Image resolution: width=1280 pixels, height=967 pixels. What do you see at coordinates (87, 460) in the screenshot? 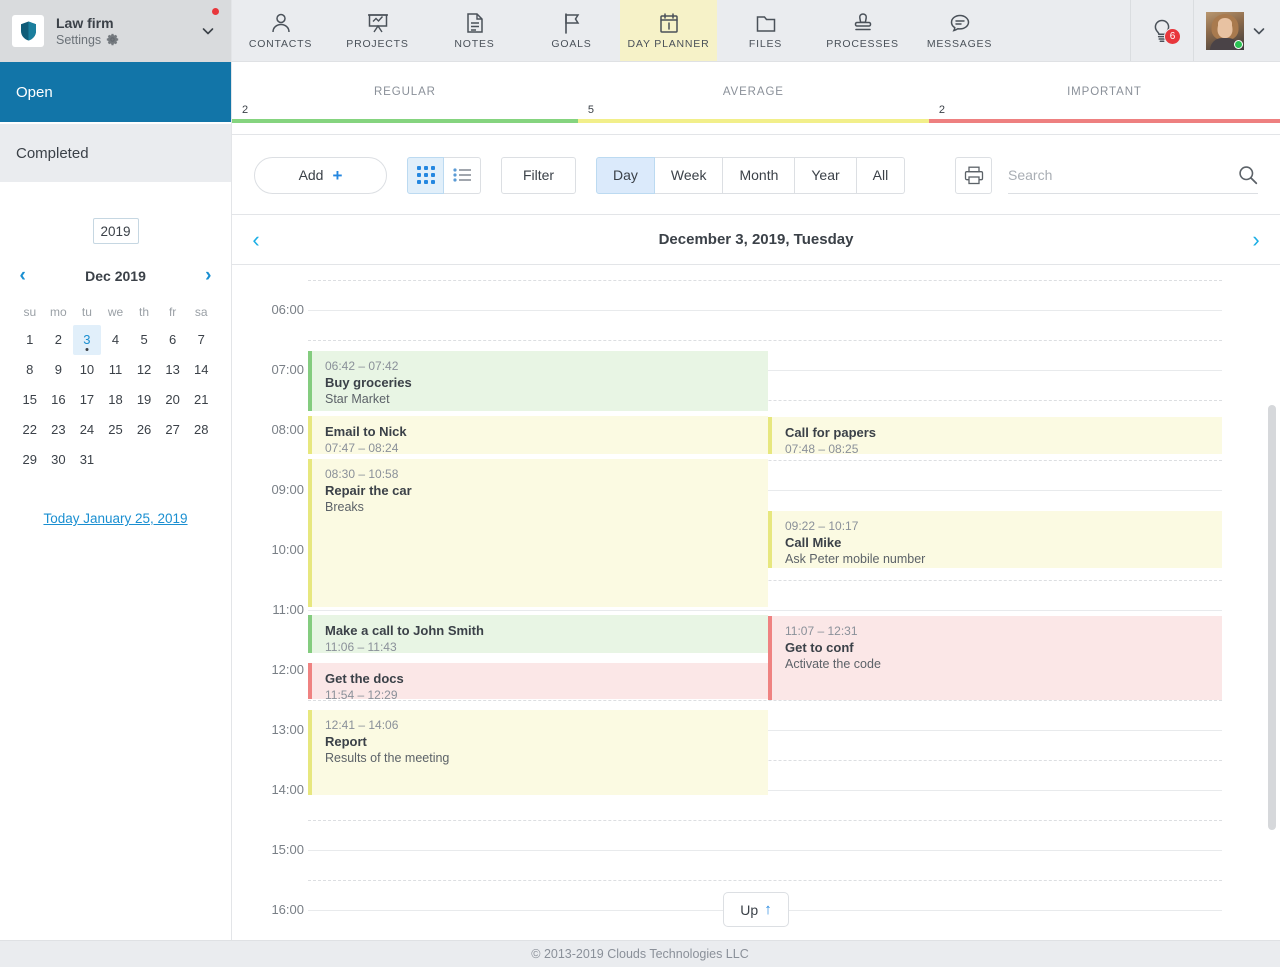
I see `calendar-day-31: 31` at bounding box center [87, 460].